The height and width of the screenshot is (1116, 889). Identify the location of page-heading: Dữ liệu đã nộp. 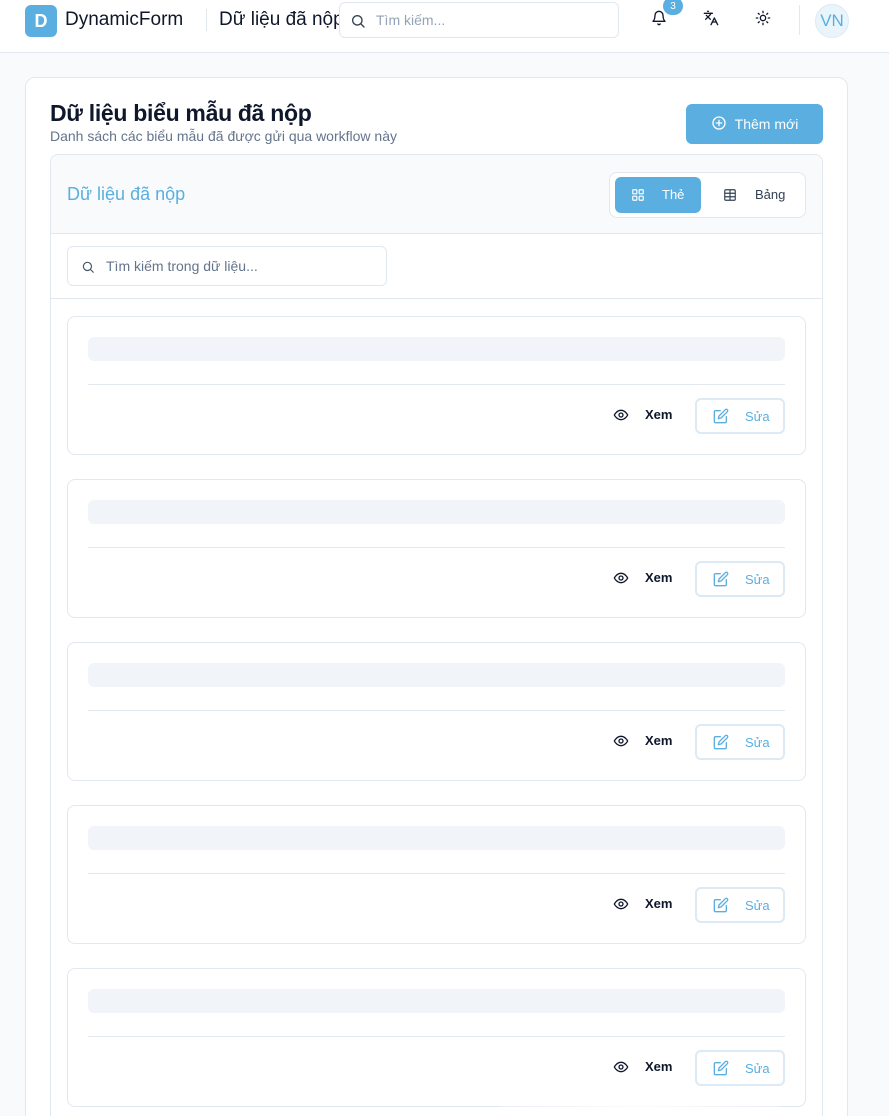
(281, 19).